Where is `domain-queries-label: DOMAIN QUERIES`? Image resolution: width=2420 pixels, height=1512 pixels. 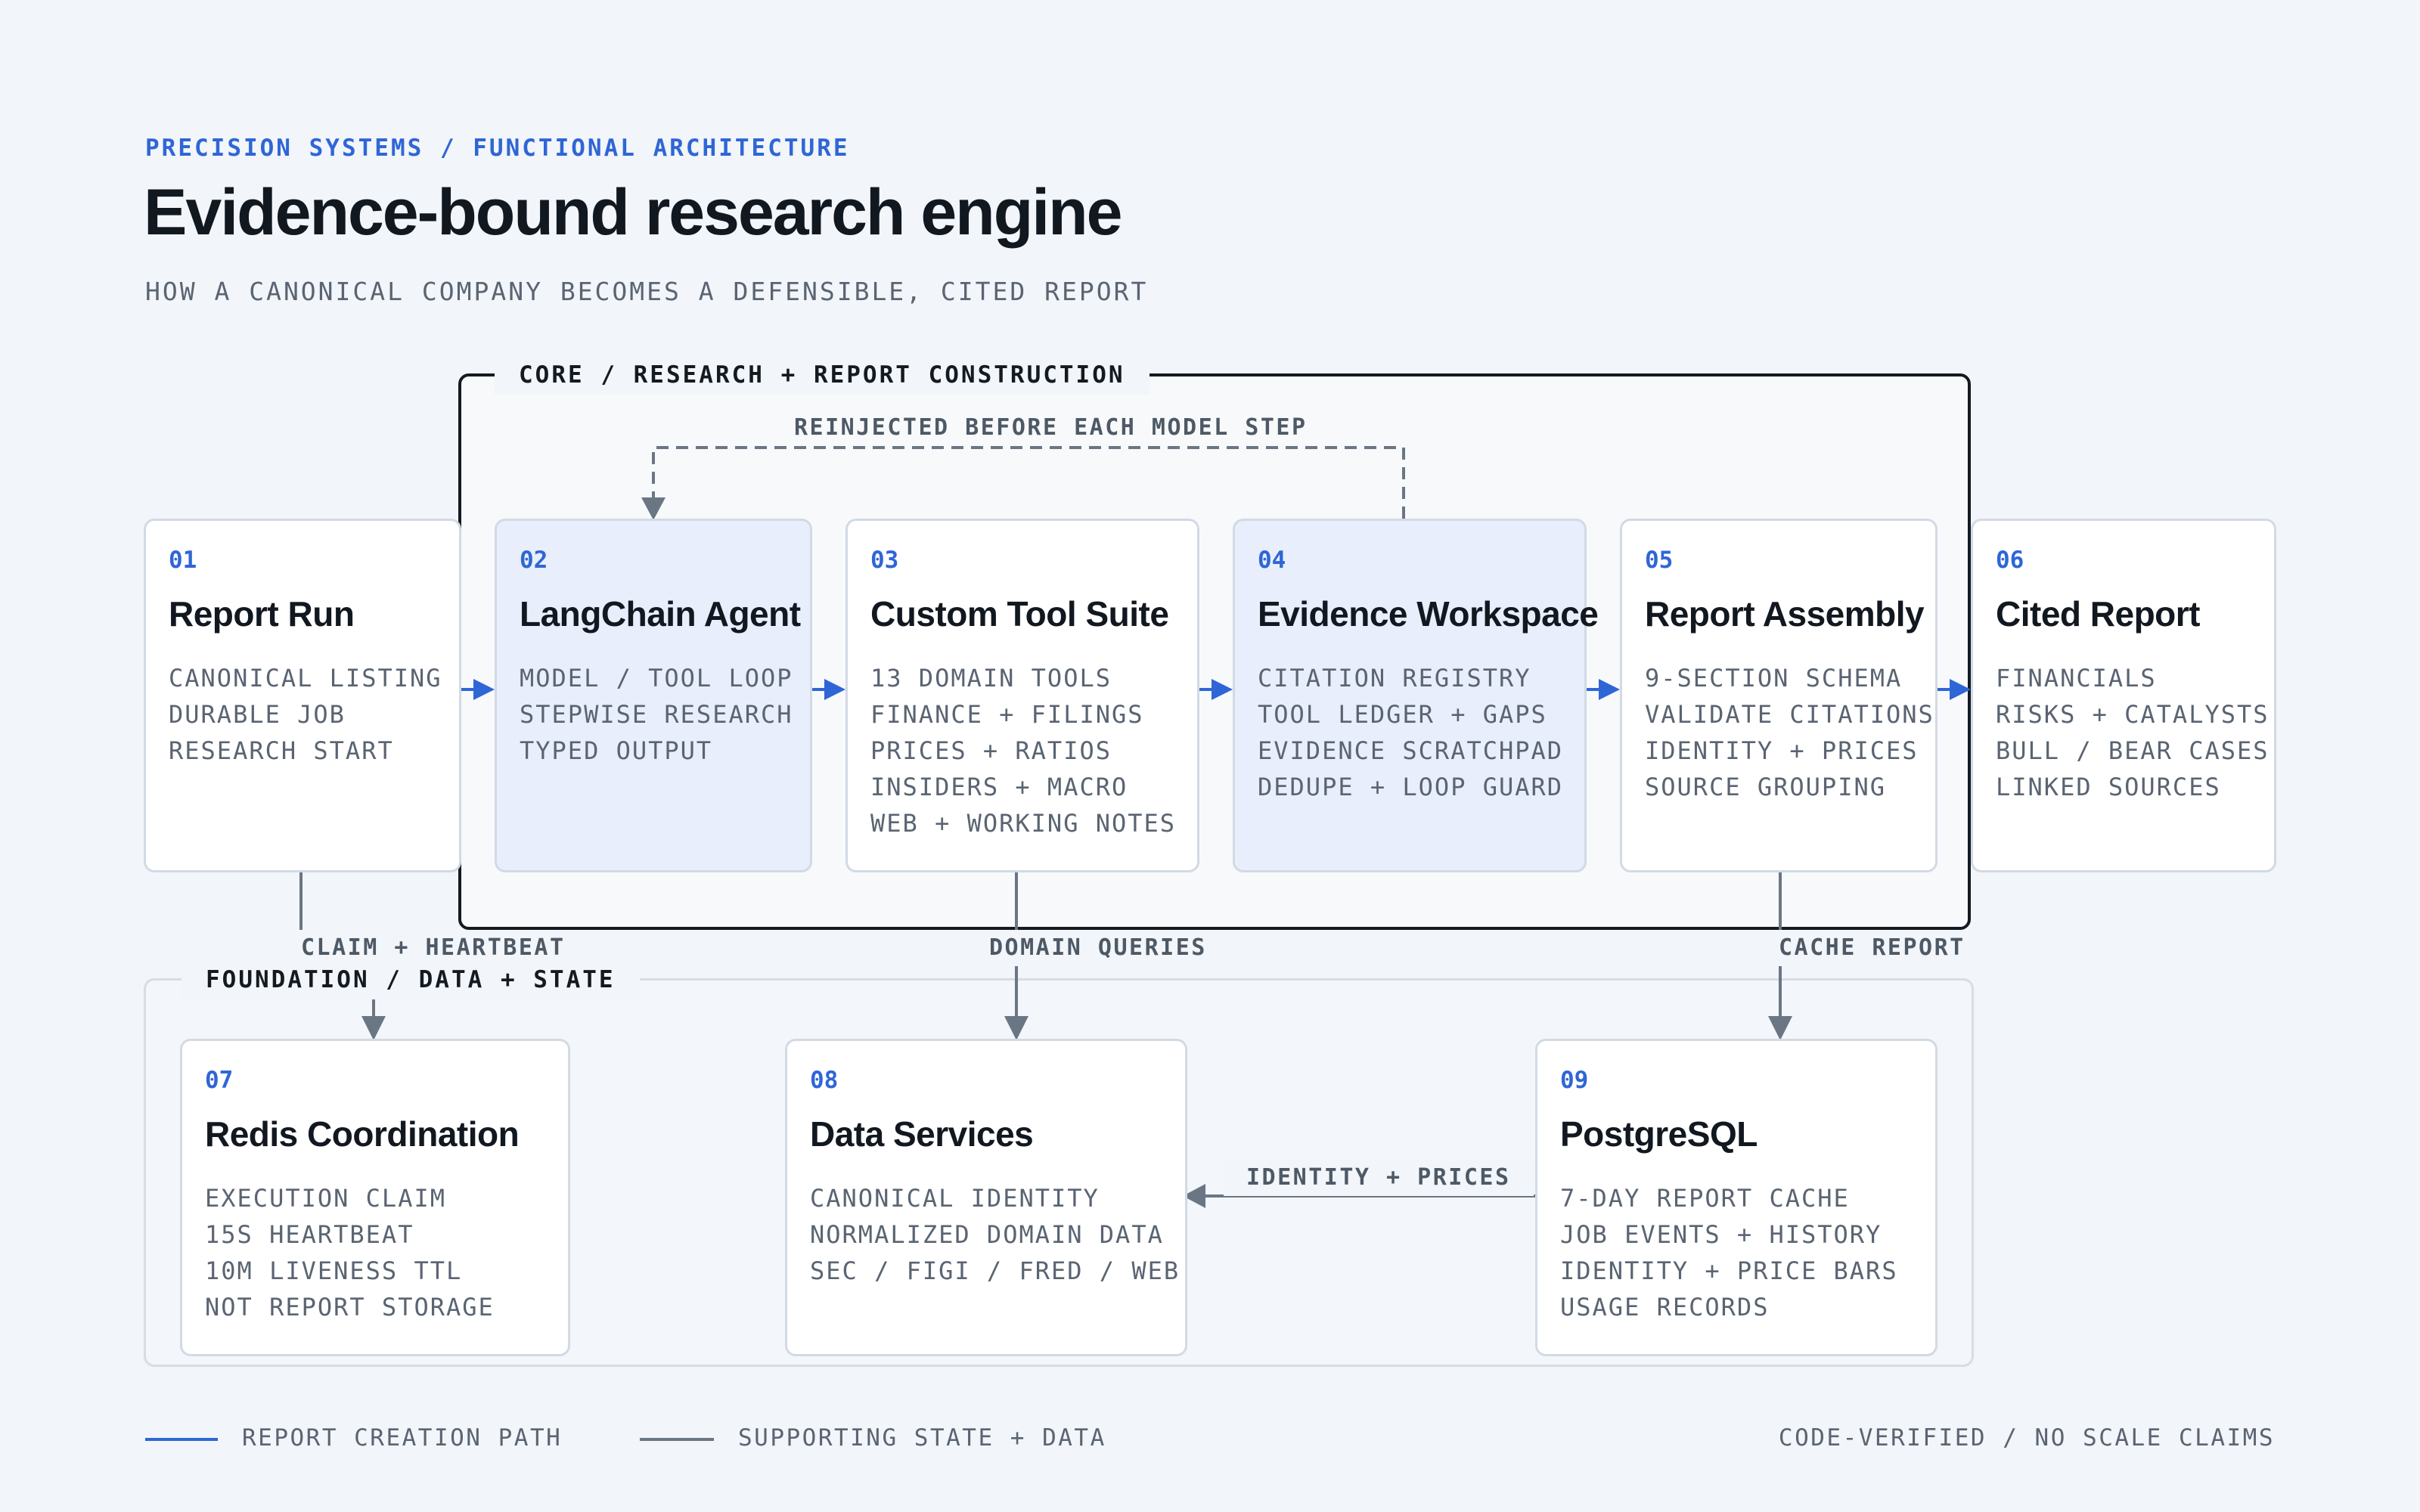 domain-queries-label: DOMAIN QUERIES is located at coordinates (1098, 948).